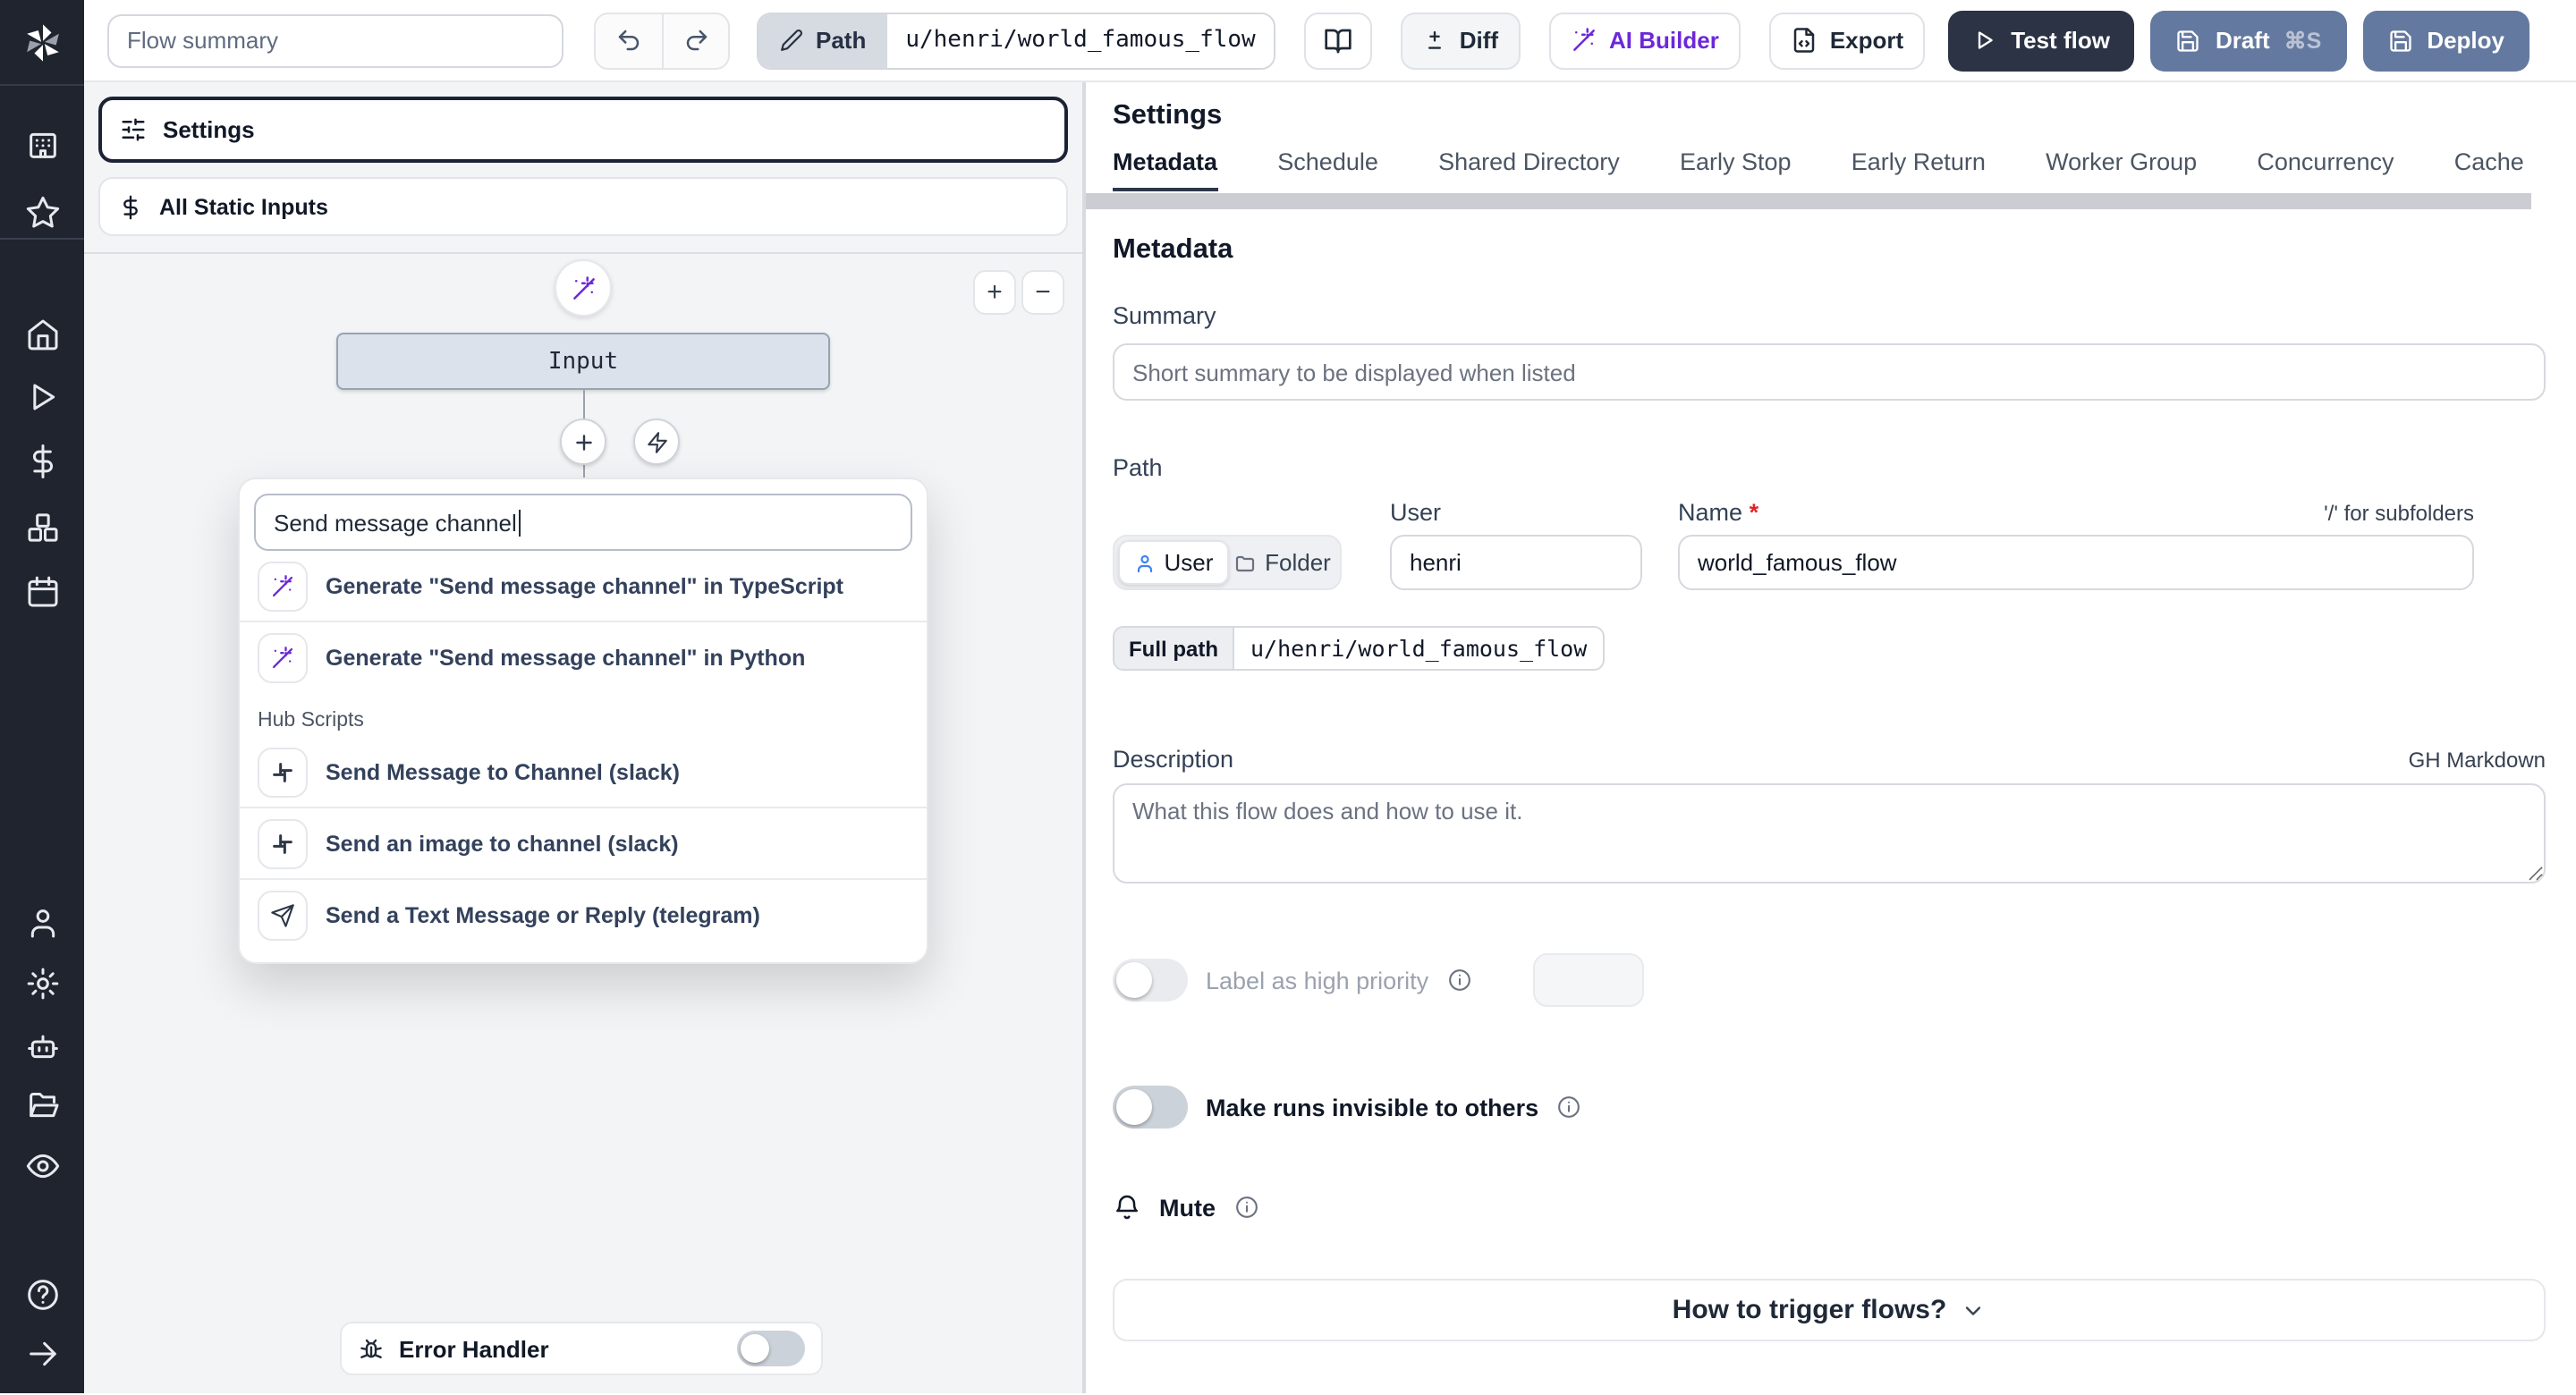 The height and width of the screenshot is (1395, 2576). I want to click on path-button: Path u/henri/world_famous_flow, so click(1016, 40).